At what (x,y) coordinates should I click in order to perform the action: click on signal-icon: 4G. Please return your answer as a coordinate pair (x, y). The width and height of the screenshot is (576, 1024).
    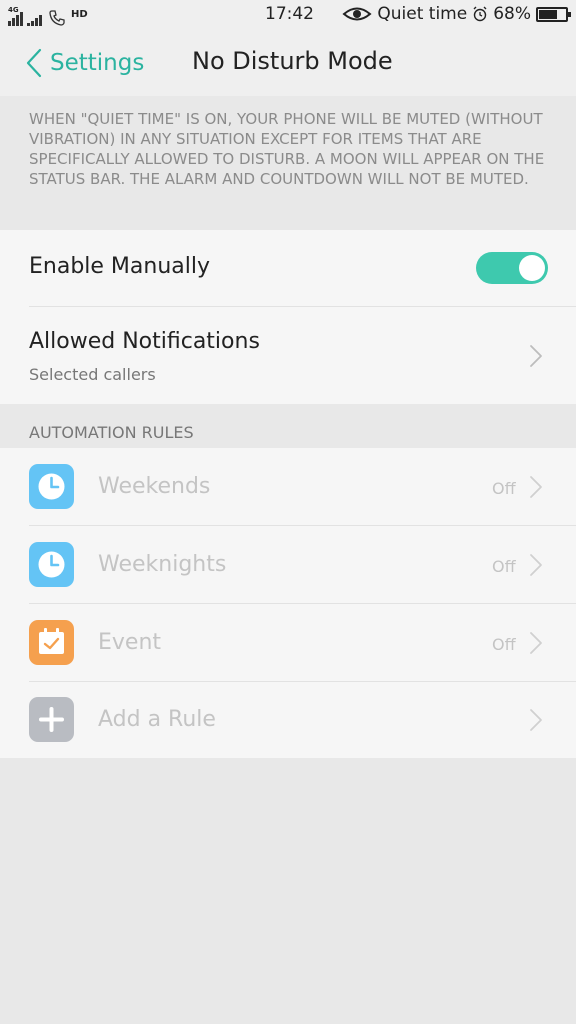
    Looking at the image, I should click on (15, 16).